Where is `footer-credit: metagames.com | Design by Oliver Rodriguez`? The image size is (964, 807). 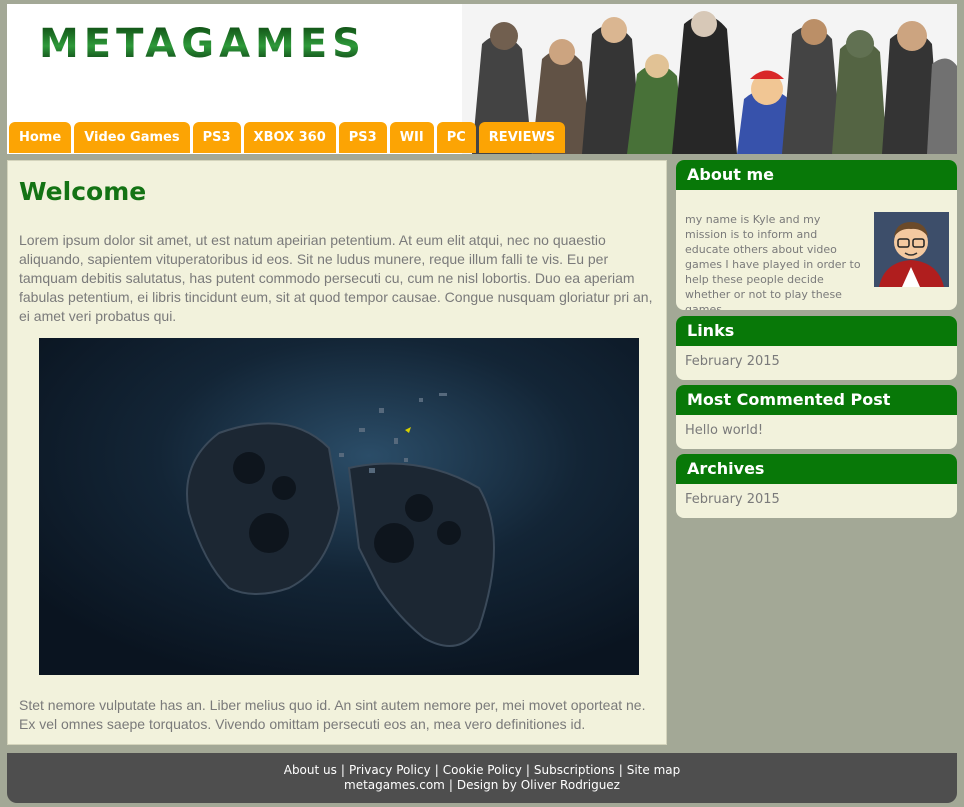
footer-credit: metagames.com | Design by Oliver Rodriguez is located at coordinates (482, 785).